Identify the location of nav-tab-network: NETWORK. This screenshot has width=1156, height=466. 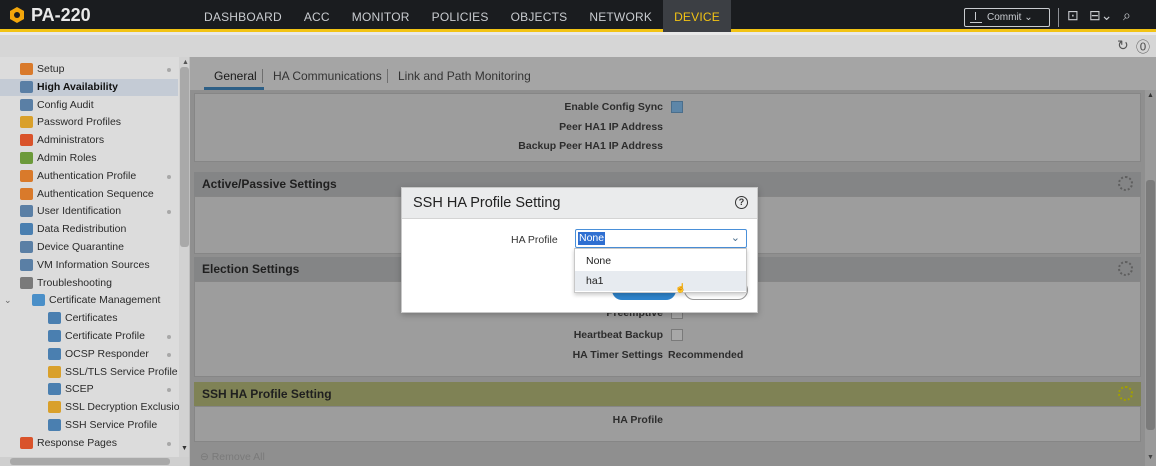
(620, 16).